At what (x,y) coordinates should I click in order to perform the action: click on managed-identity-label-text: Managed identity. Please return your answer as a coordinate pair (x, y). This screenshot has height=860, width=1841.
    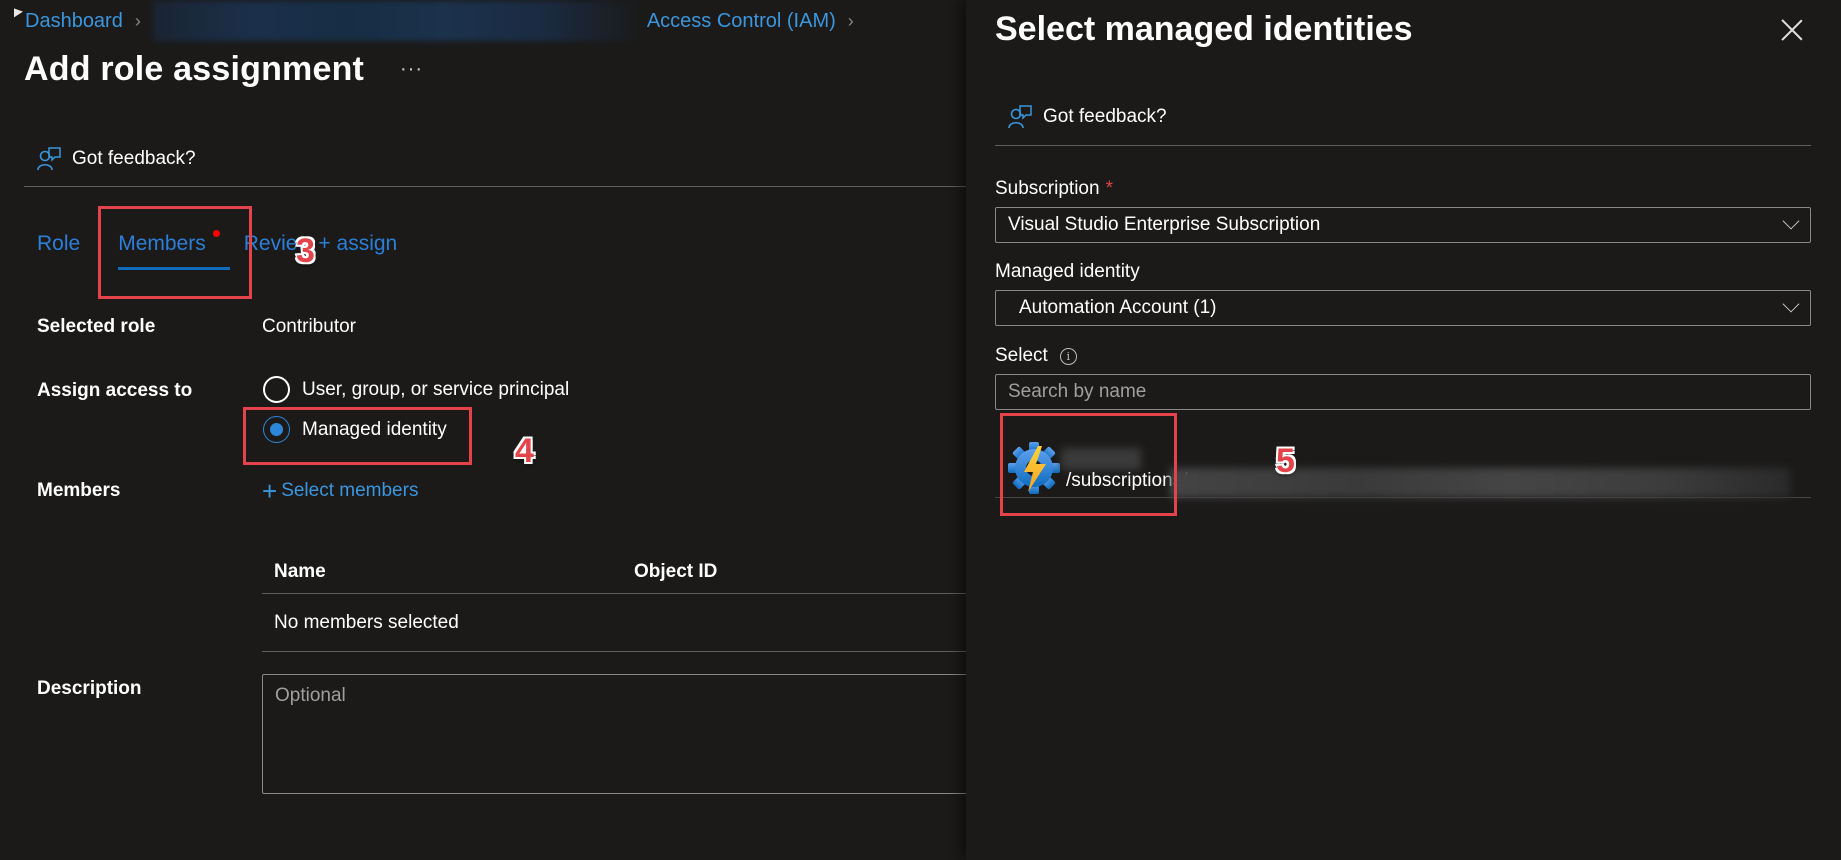
    Looking at the image, I should click on (1067, 271).